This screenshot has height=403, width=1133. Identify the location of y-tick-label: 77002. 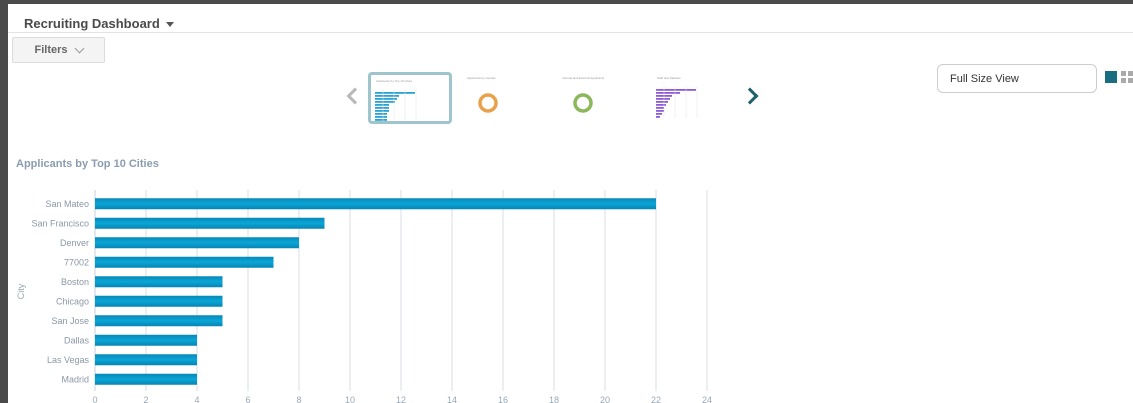
(76, 262).